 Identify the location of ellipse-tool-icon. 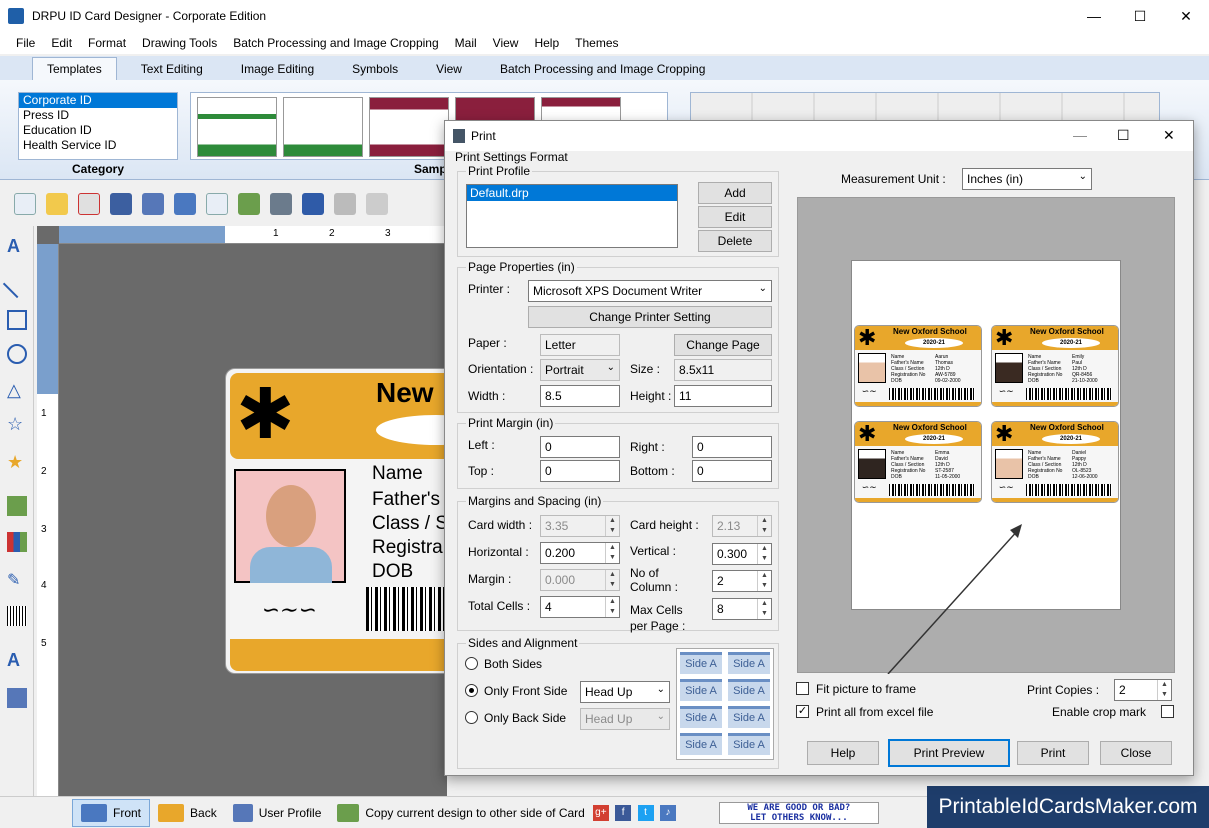
(17, 354).